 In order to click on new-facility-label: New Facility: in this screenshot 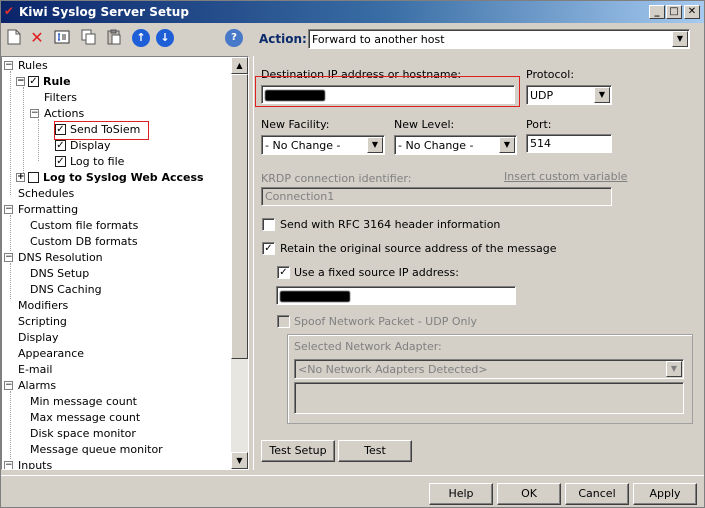, I will do `click(295, 124)`.